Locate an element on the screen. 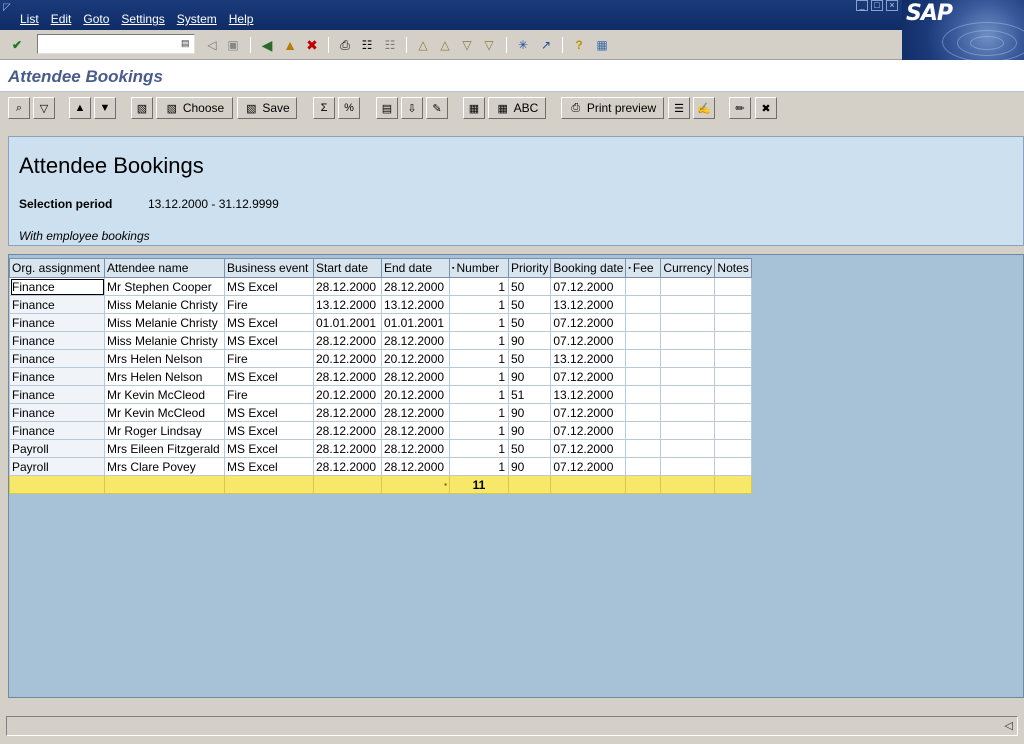 This screenshot has height=744, width=1024. sort-descending-button: ▼ is located at coordinates (105, 108).